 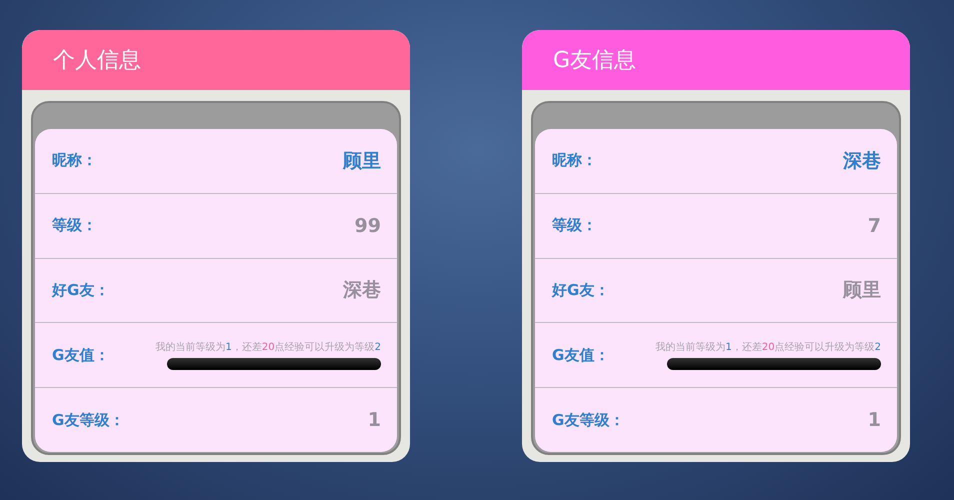 What do you see at coordinates (97, 61) in the screenshot?
I see `card-title: 个人信息` at bounding box center [97, 61].